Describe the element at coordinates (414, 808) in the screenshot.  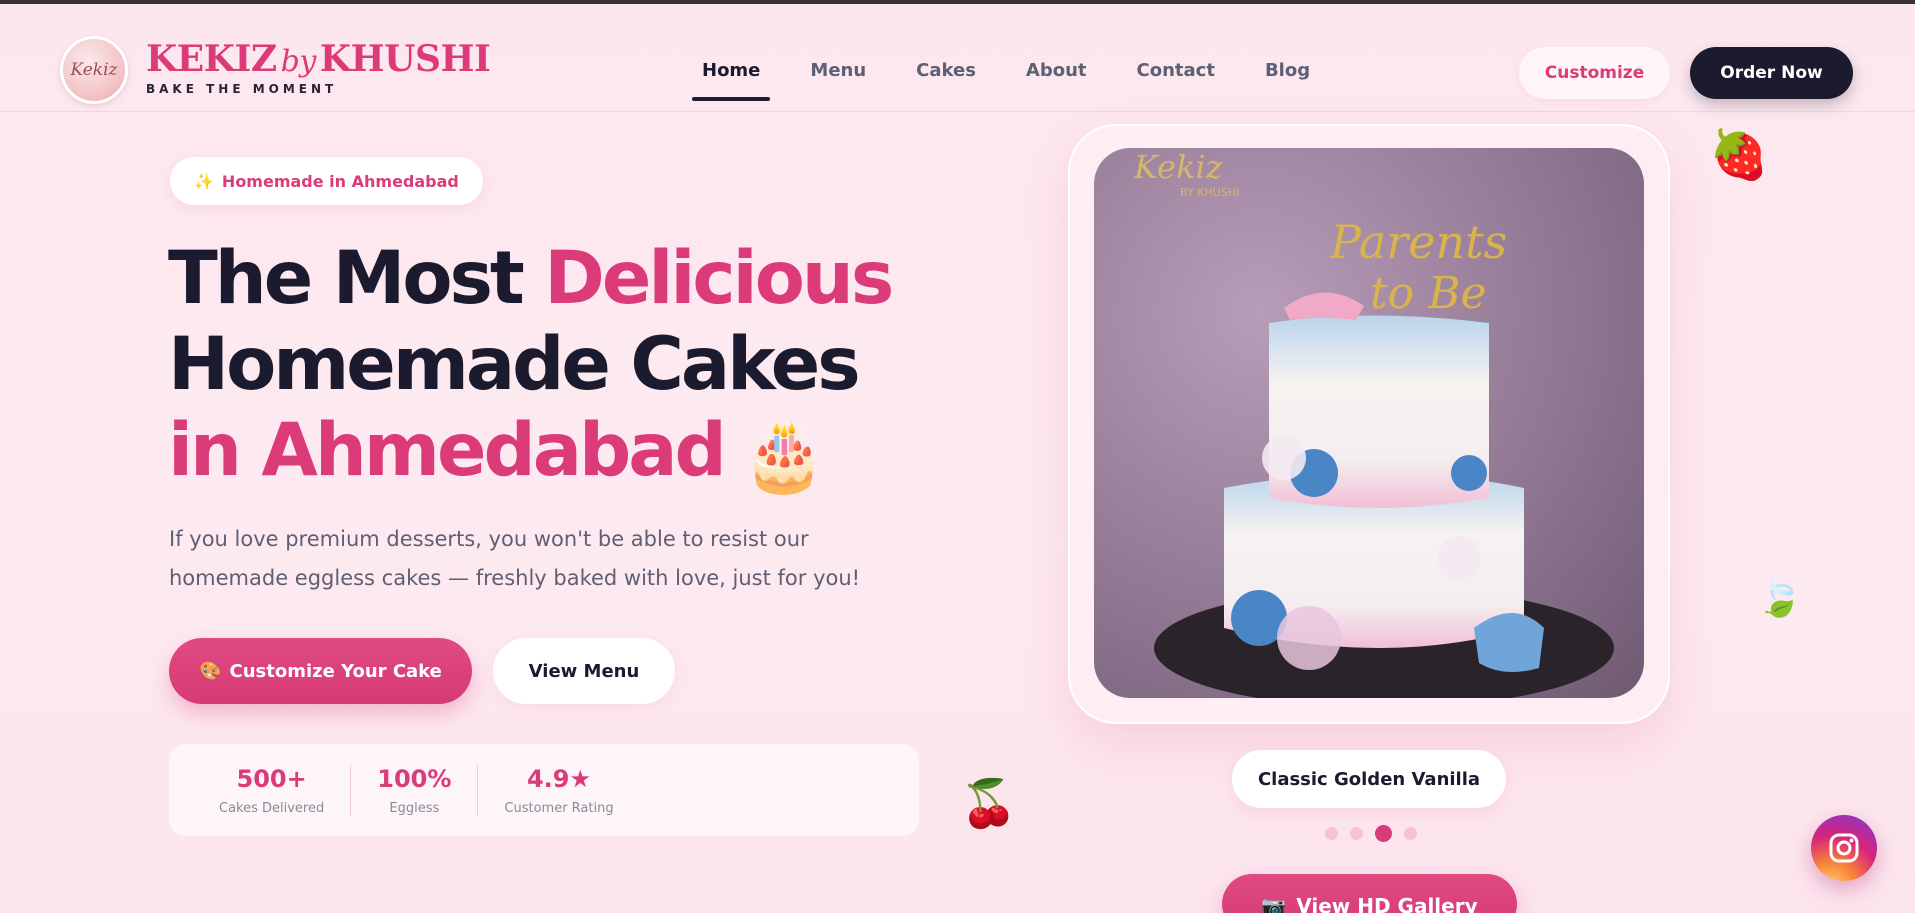
I see `stat-label: Eggless` at that location.